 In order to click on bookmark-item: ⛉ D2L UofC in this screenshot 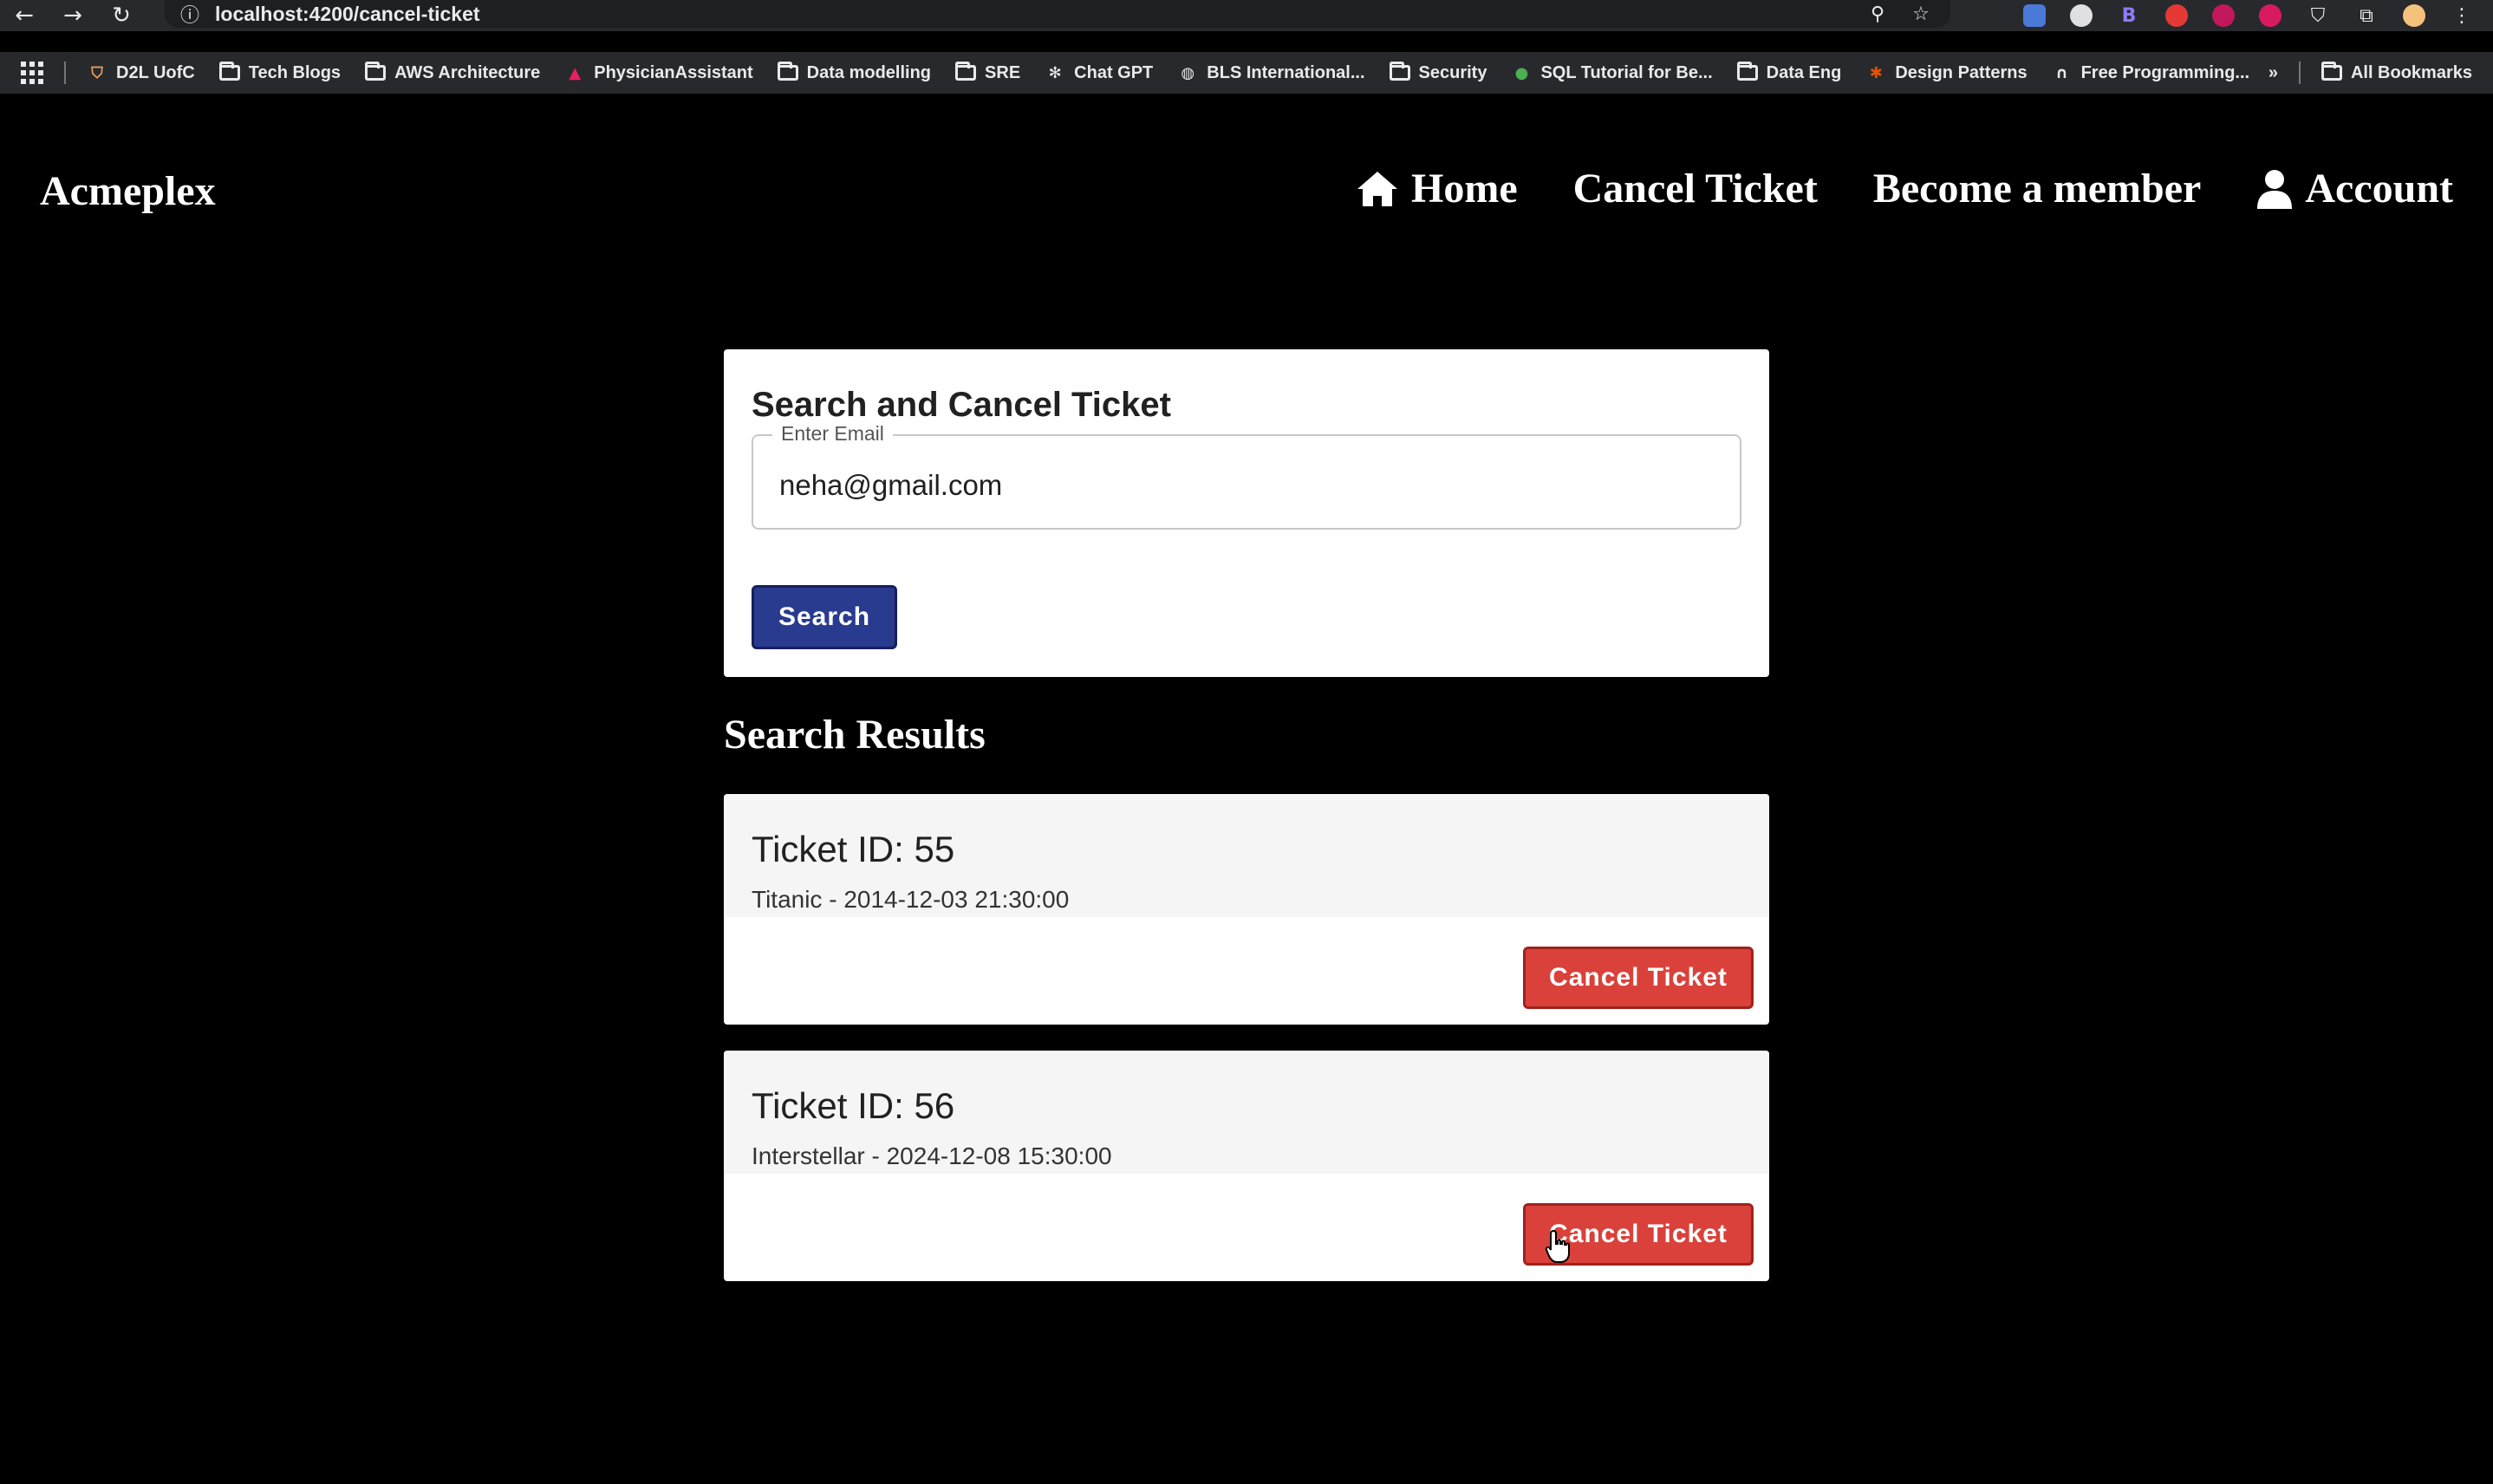, I will do `click(141, 73)`.